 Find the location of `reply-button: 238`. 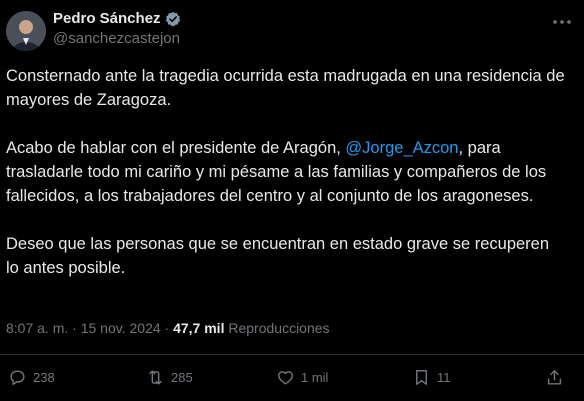

reply-button: 238 is located at coordinates (31, 377).